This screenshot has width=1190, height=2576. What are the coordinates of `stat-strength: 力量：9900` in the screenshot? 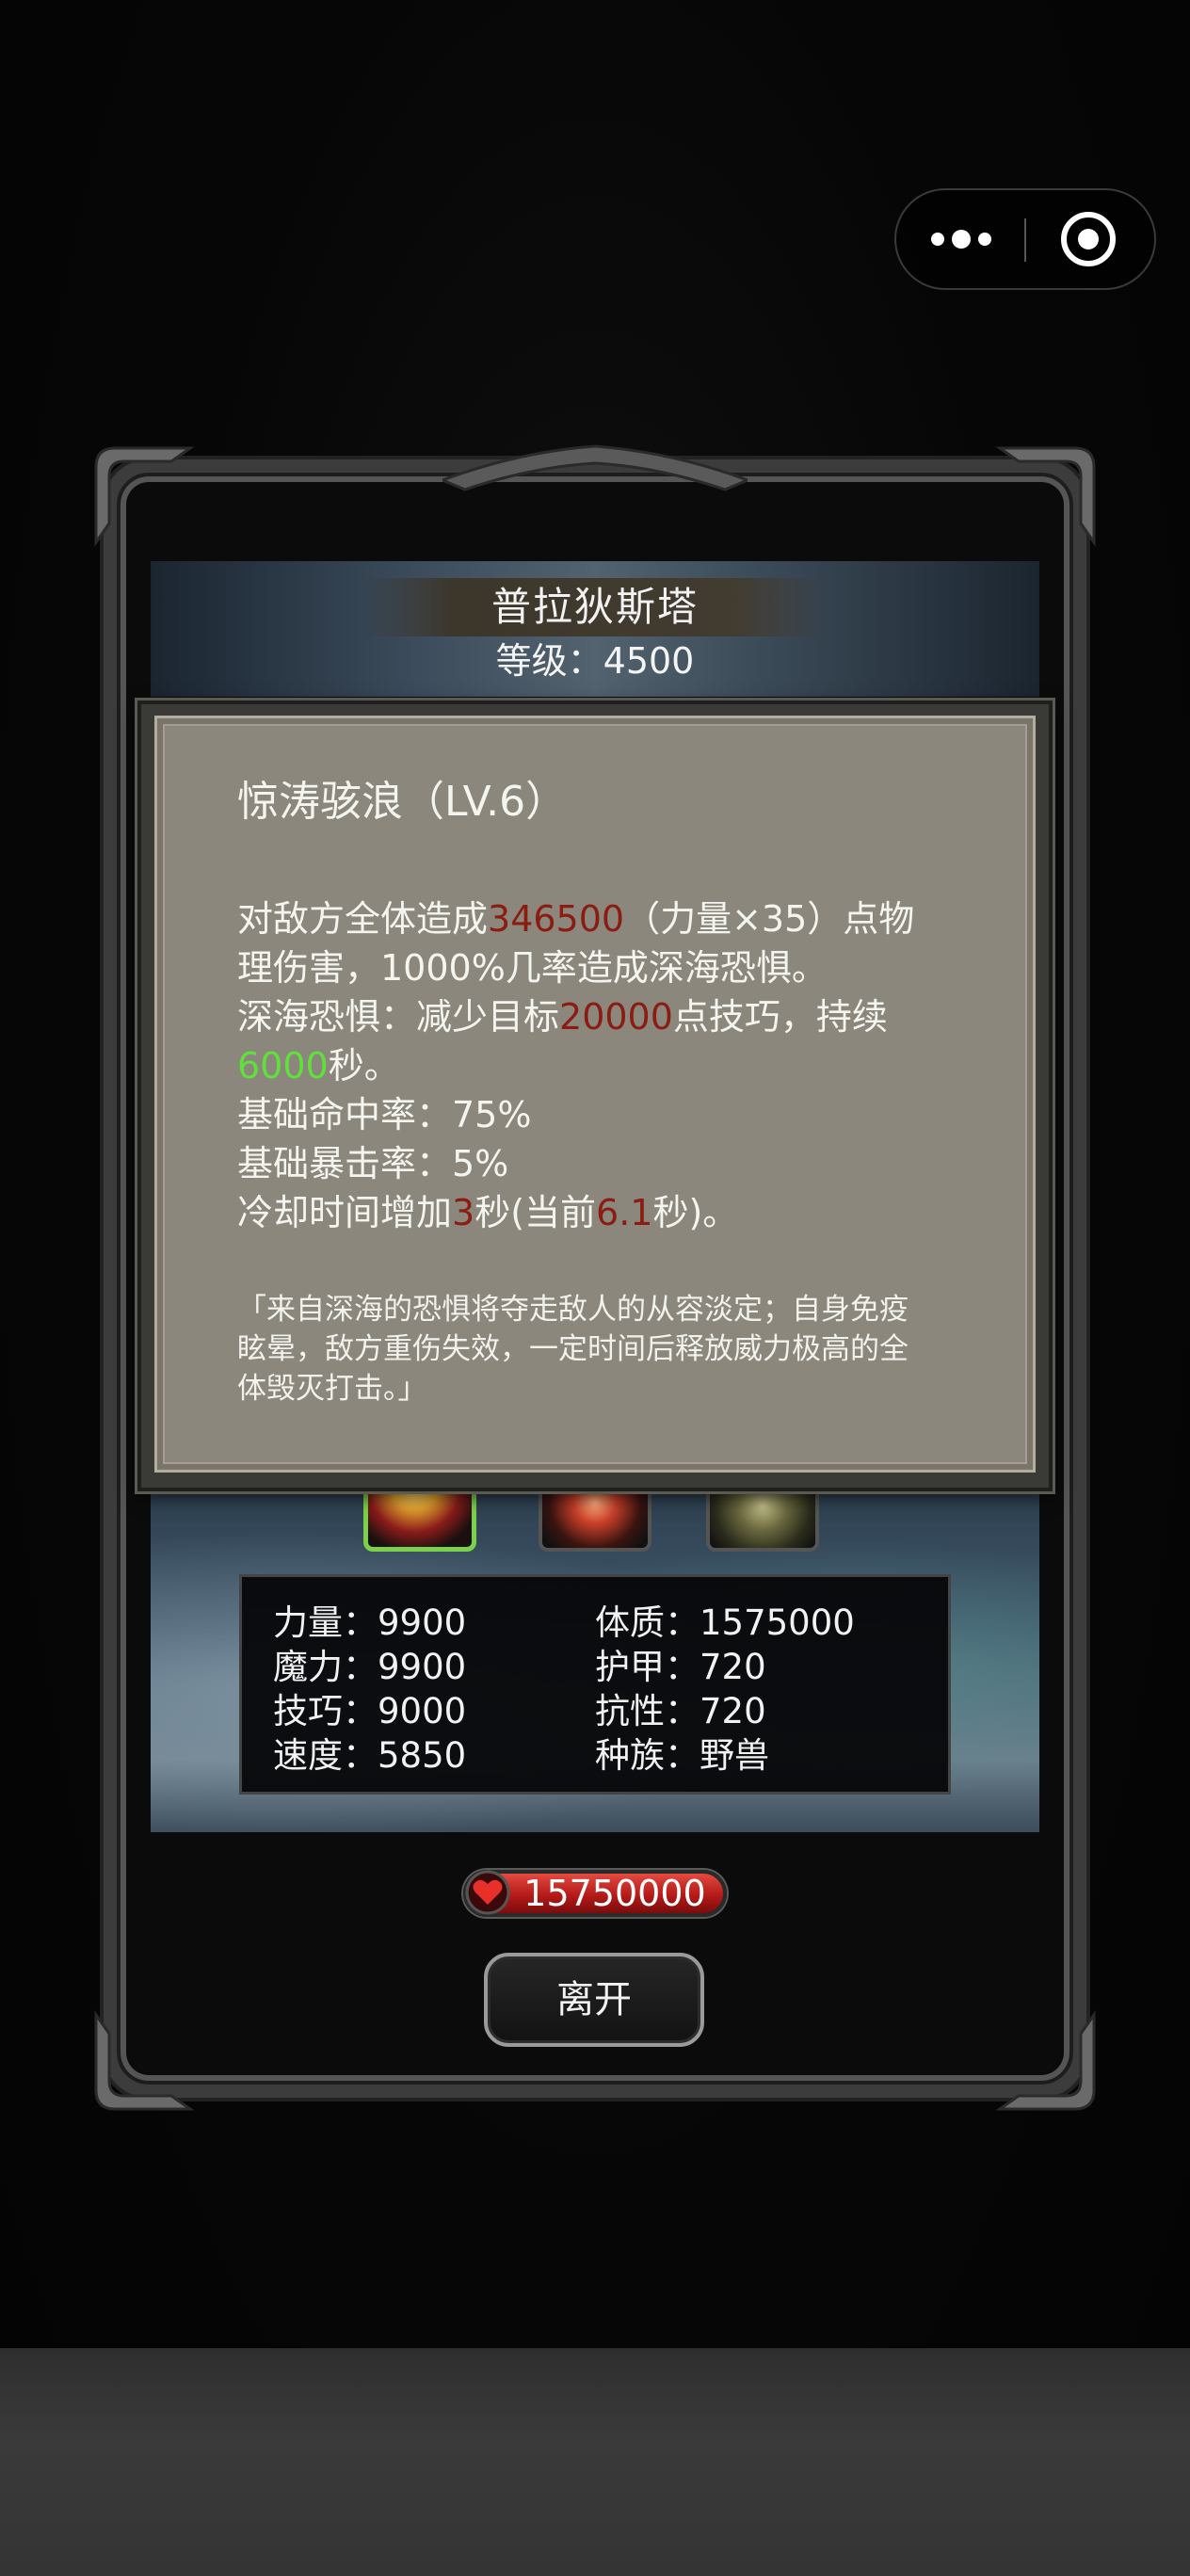 It's located at (370, 1622).